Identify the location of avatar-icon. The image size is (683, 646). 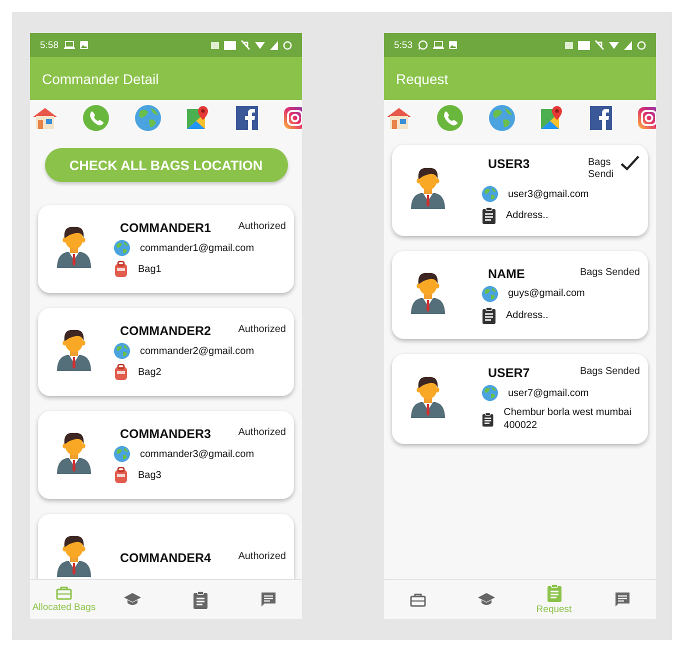
(428, 187).